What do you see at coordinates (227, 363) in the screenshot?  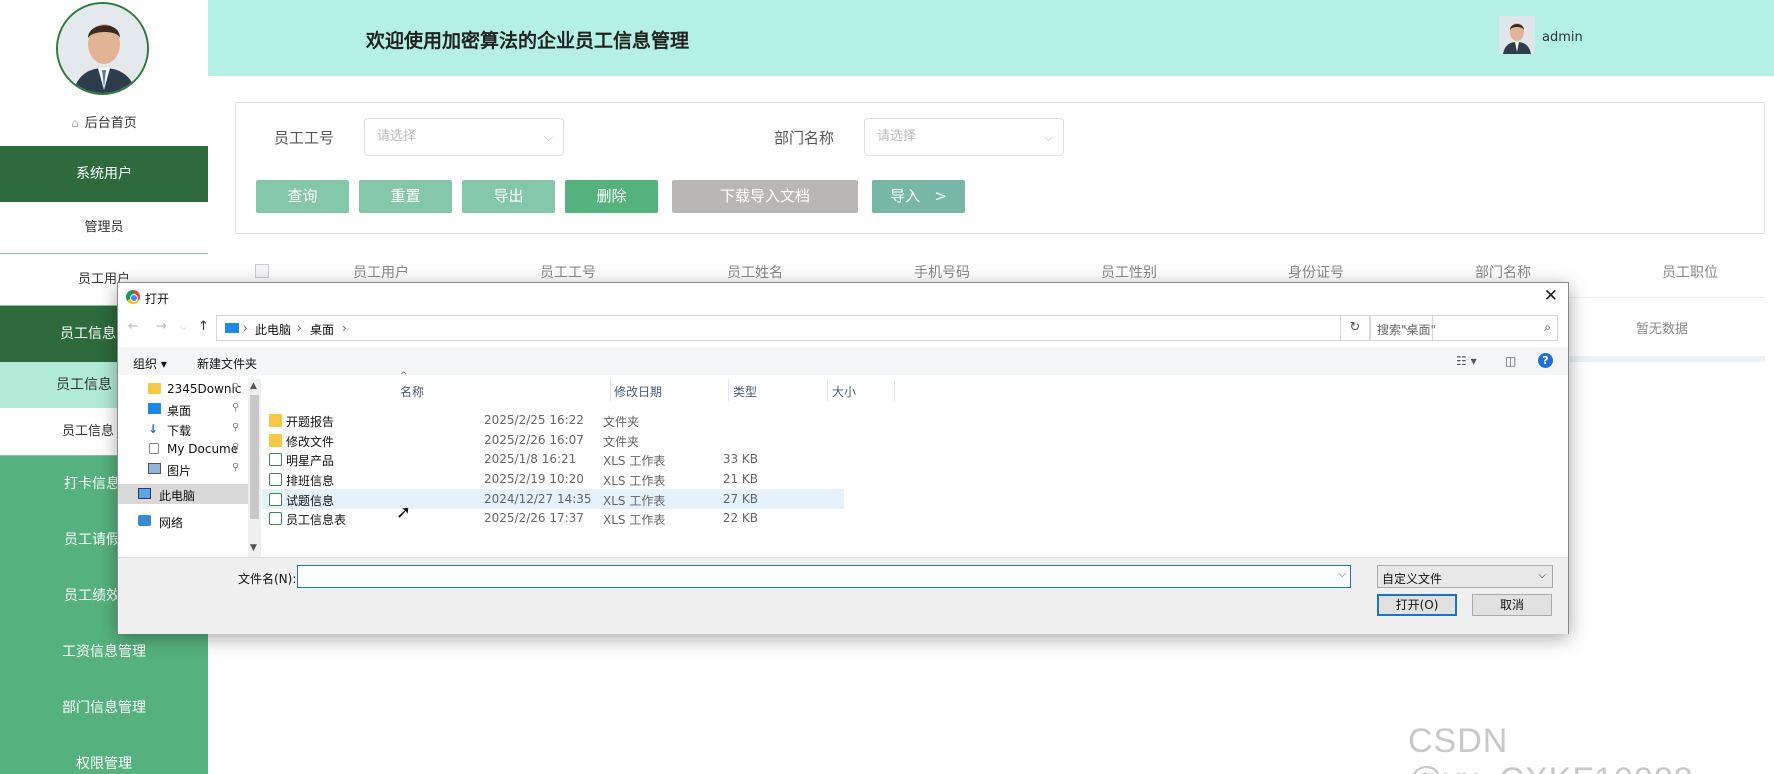 I see `new-folder-button: 新建文件夹` at bounding box center [227, 363].